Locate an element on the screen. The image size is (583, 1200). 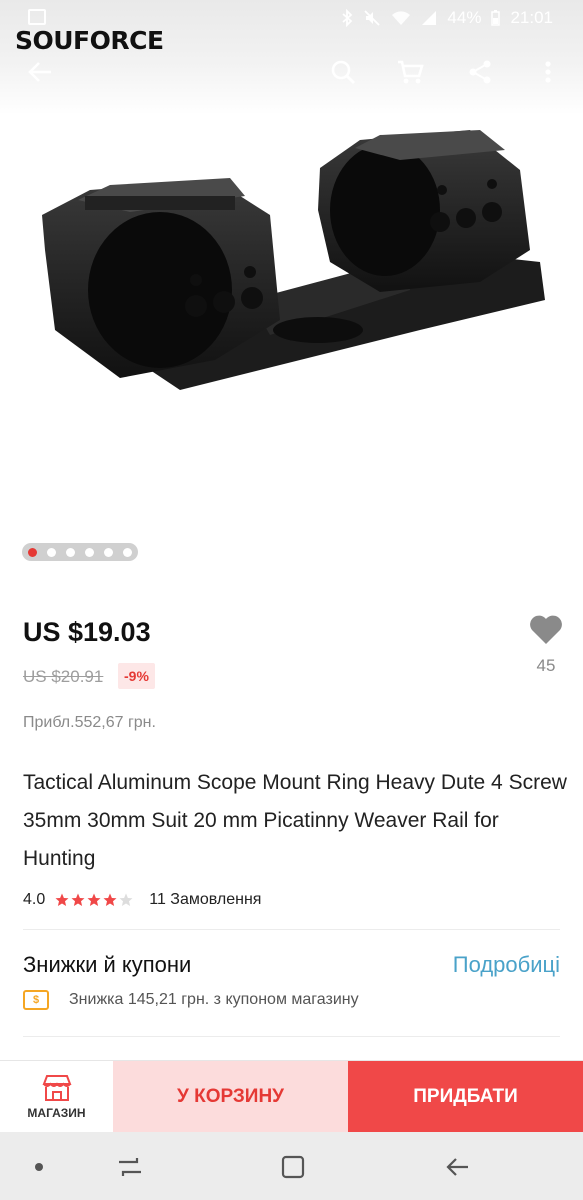
rating-value: 4.0 is located at coordinates (34, 899).